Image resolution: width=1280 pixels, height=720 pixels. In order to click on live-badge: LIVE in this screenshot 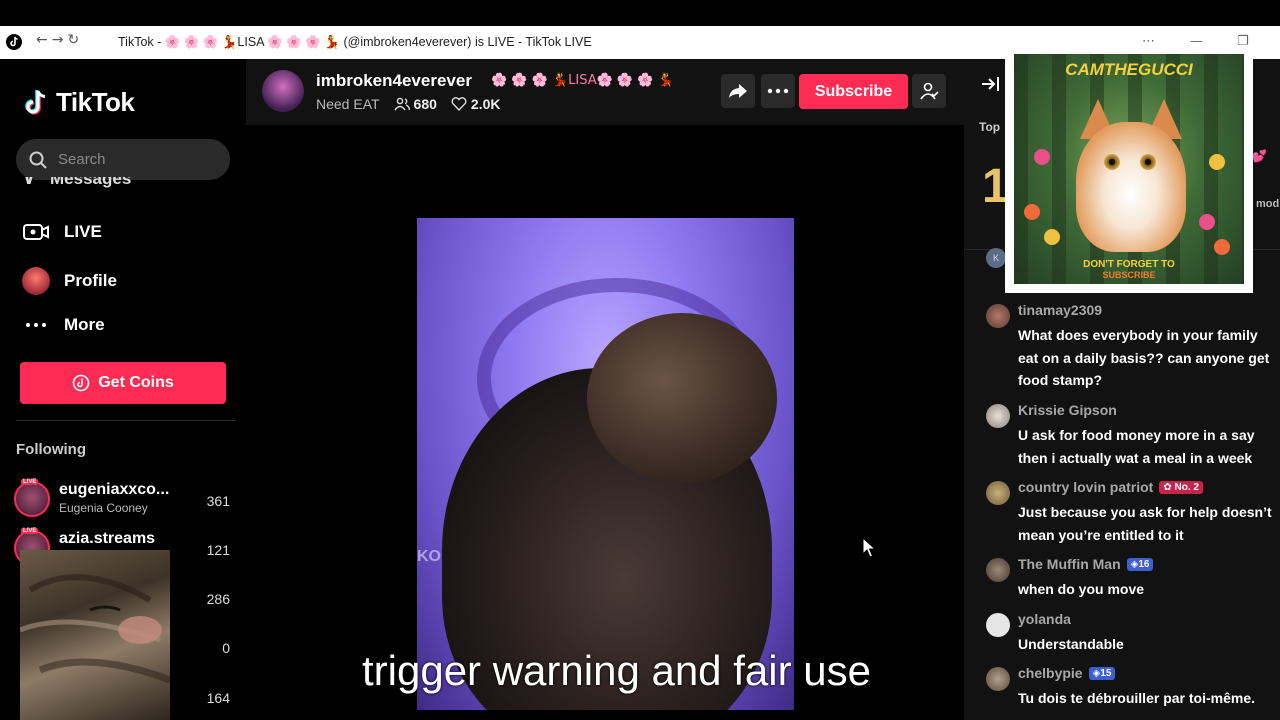, I will do `click(30, 482)`.